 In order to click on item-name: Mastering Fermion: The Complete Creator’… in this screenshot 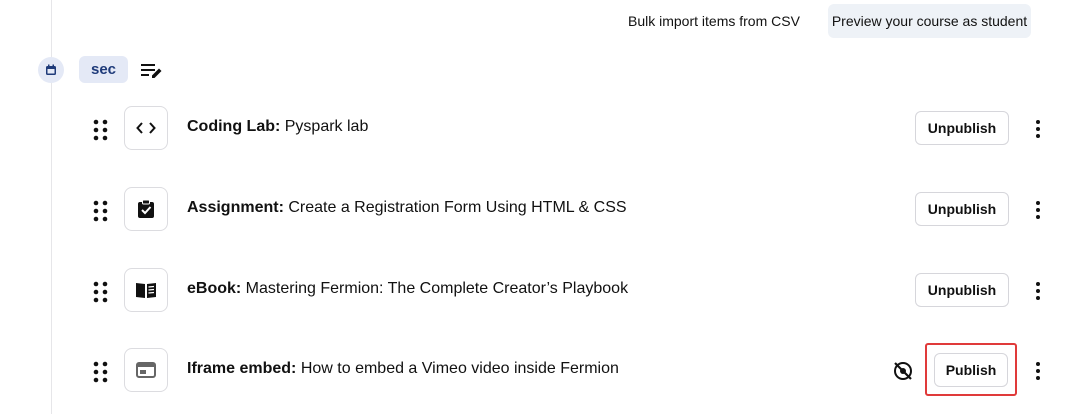, I will do `click(435, 288)`.